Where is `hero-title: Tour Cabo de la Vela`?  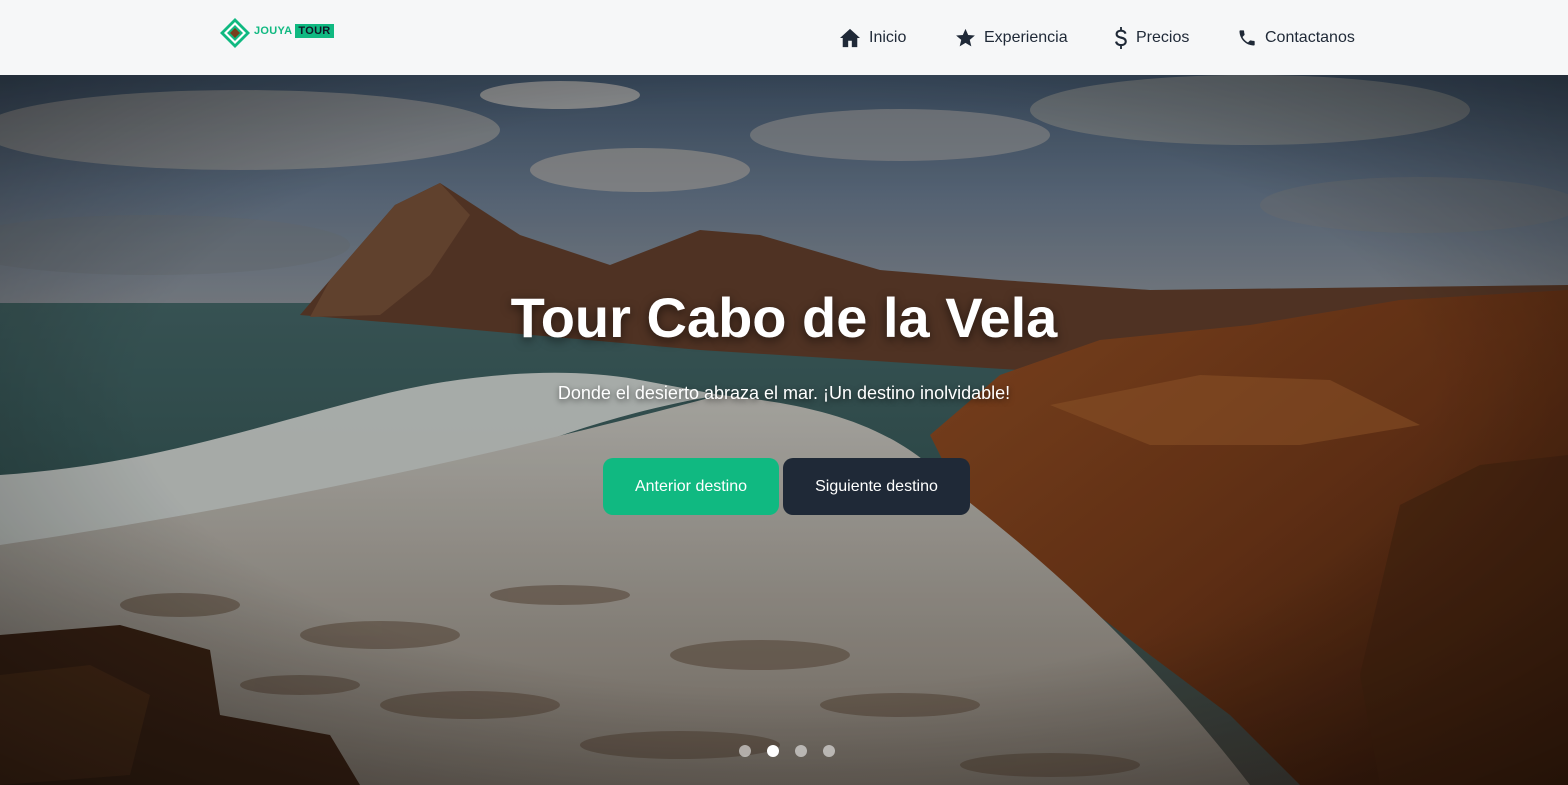
hero-title: Tour Cabo de la Vela is located at coordinates (784, 317).